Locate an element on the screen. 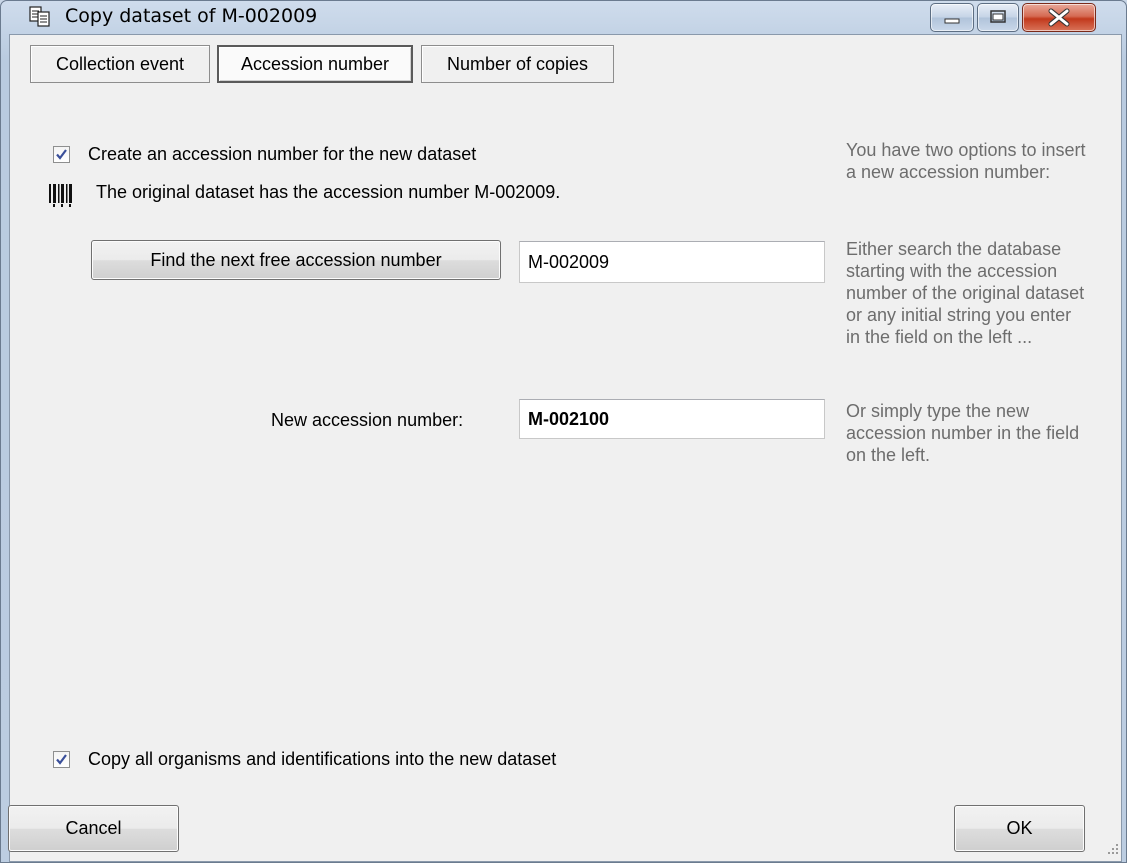 The height and width of the screenshot is (863, 1127). tab-collection-event: Collection event is located at coordinates (120, 64).